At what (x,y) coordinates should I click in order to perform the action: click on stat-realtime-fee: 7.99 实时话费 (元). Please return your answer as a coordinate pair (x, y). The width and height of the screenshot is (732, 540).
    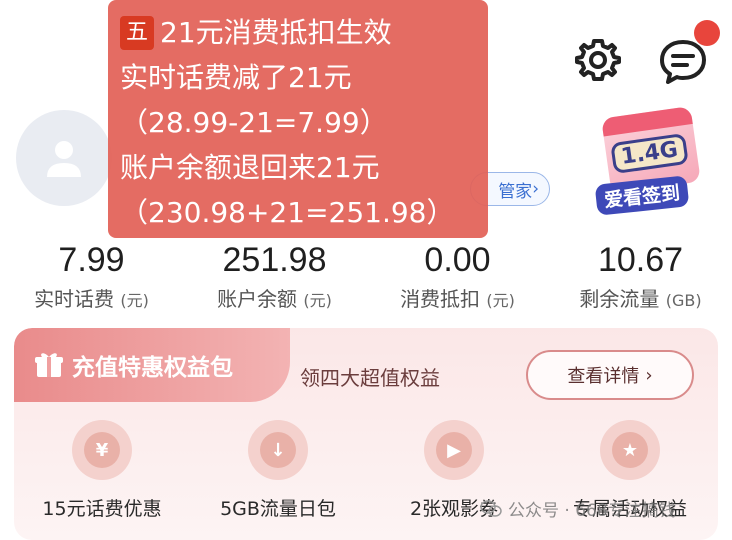
    Looking at the image, I should click on (91, 279).